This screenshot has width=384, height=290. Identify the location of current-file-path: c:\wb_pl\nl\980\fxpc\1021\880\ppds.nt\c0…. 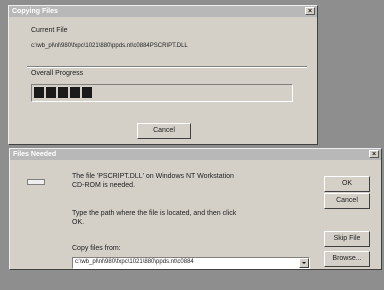
(109, 46).